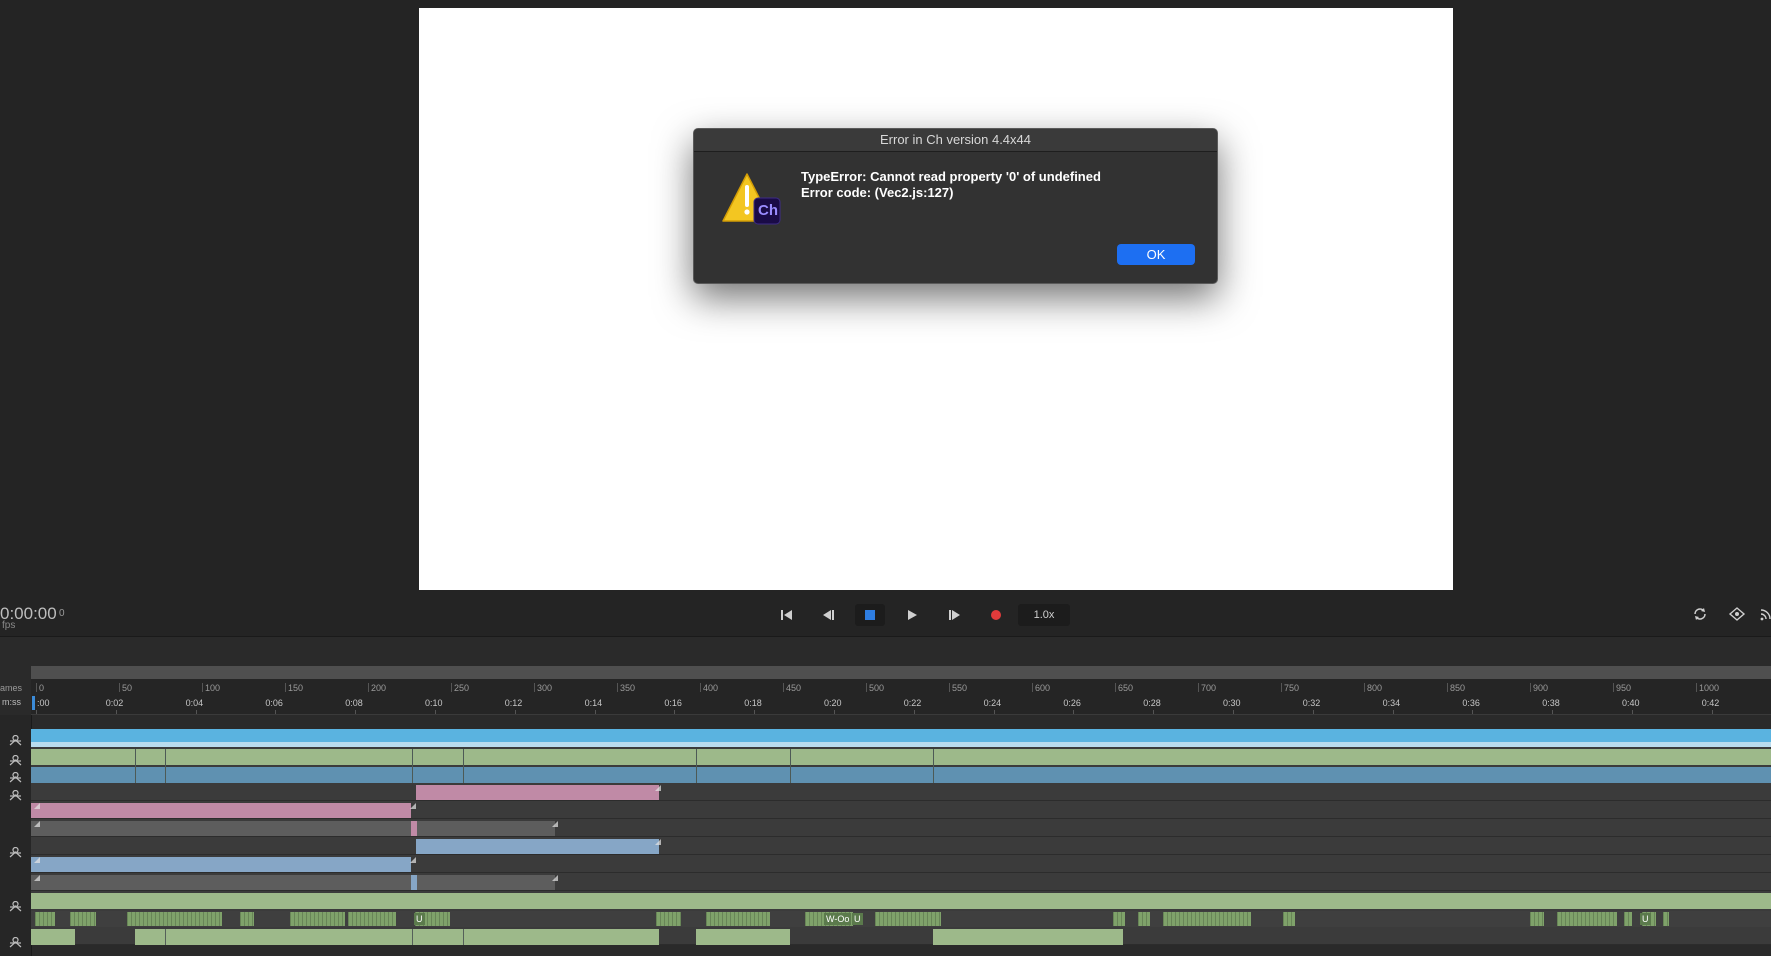 This screenshot has height=956, width=1771. I want to click on time-tick-label: 0:42, so click(1710, 703).